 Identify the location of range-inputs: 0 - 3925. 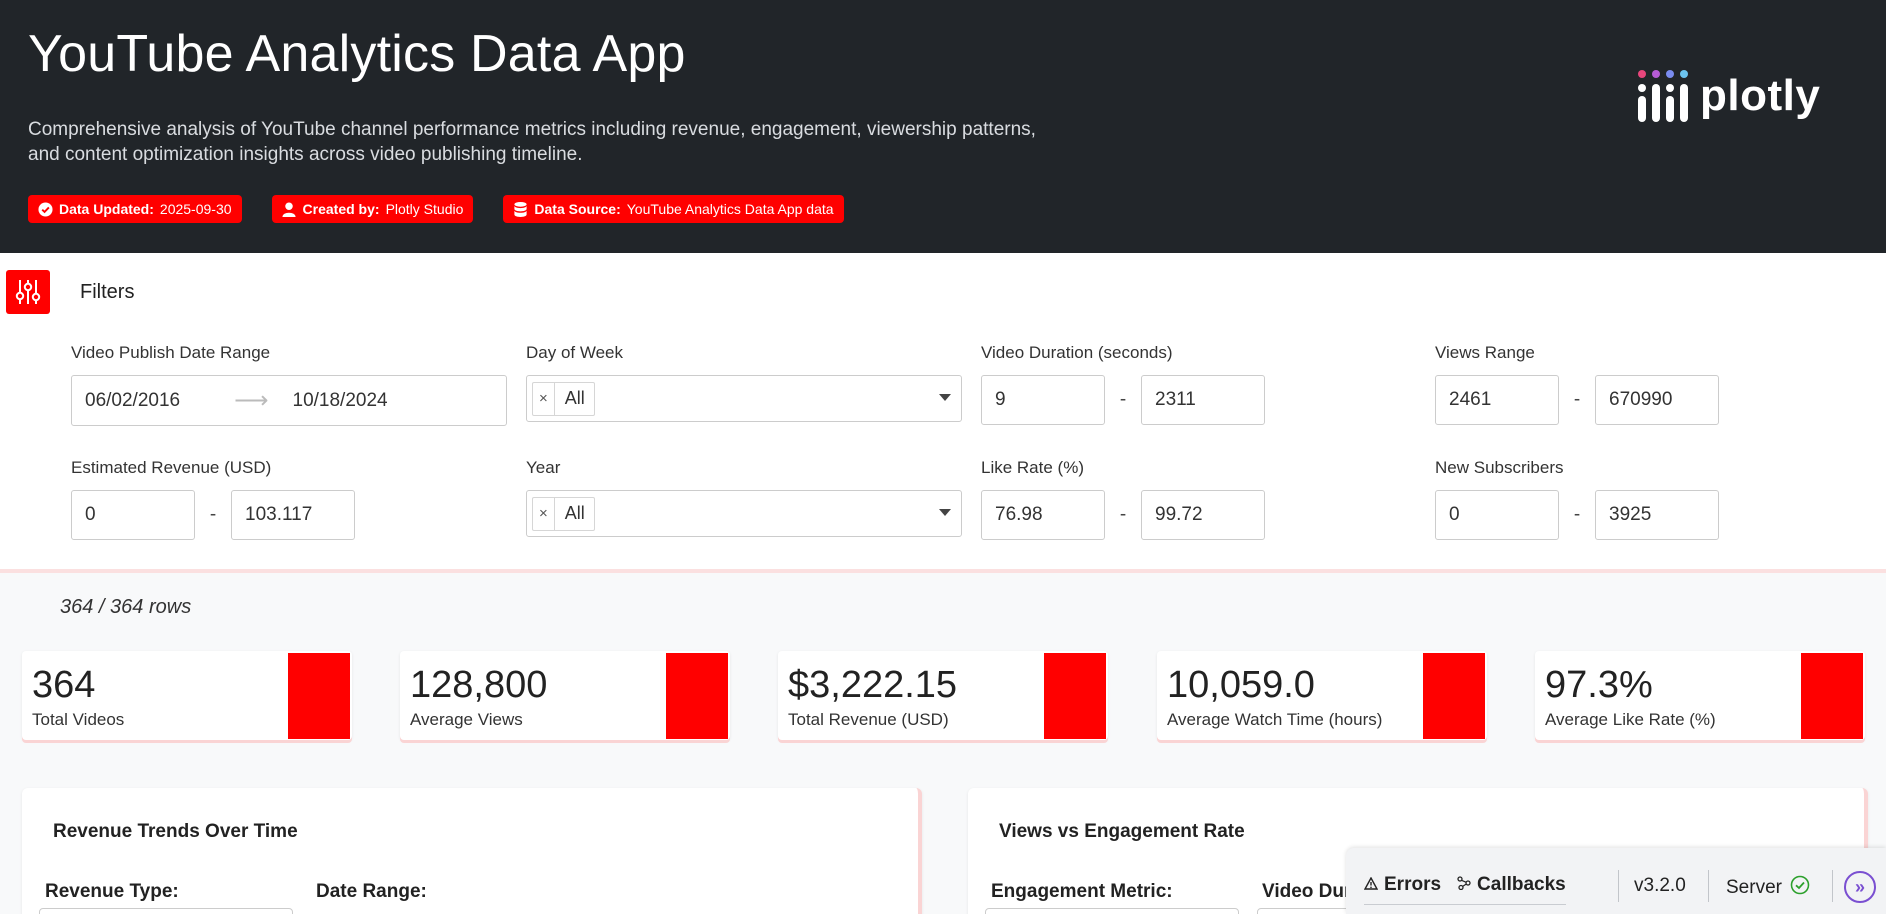
(1577, 515).